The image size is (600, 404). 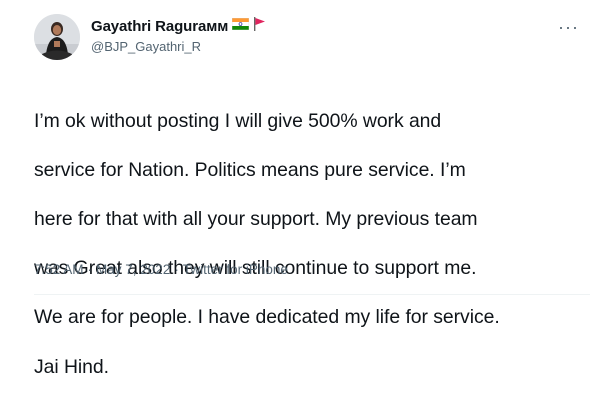 What do you see at coordinates (146, 46) in the screenshot?
I see `author-handle: @BJP_Gayathri_R` at bounding box center [146, 46].